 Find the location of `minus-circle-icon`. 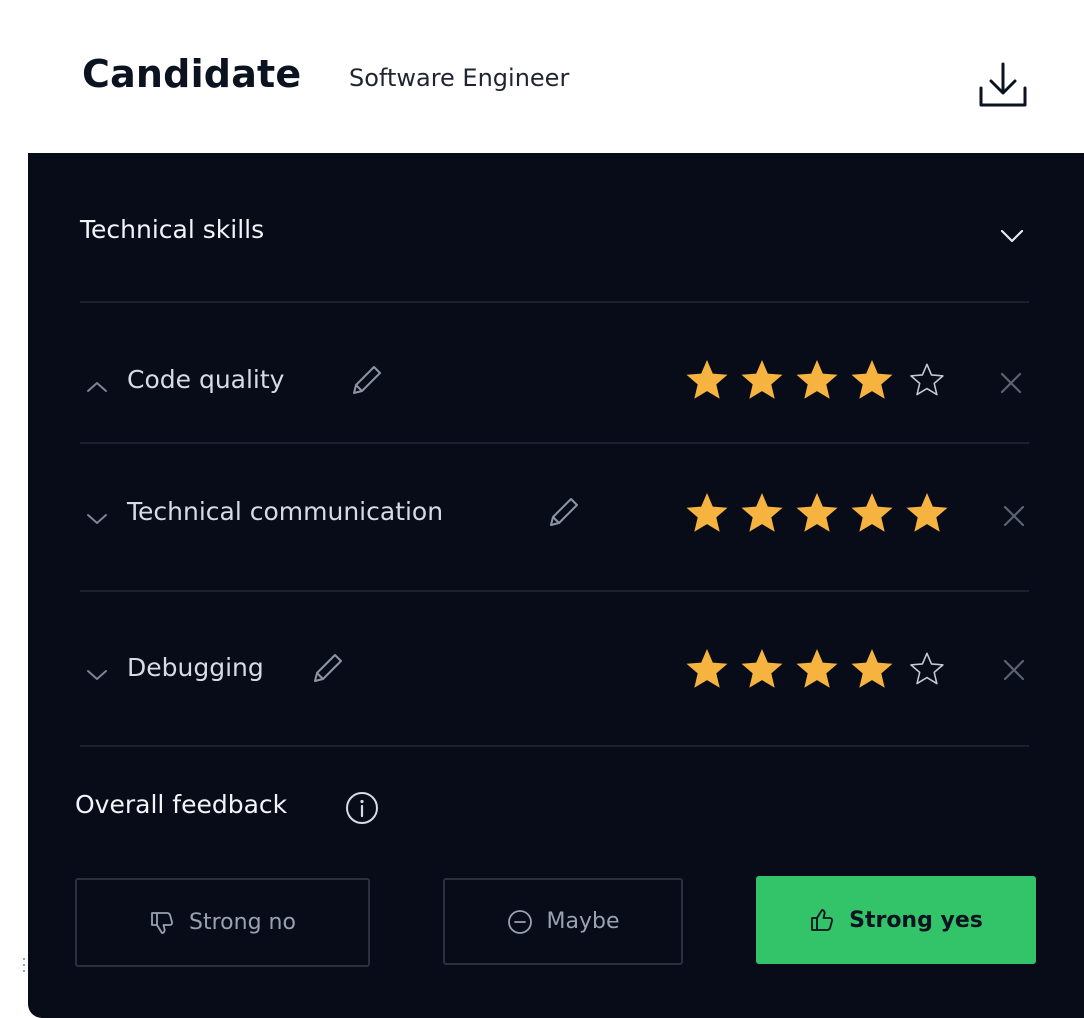

minus-circle-icon is located at coordinates (519, 921).